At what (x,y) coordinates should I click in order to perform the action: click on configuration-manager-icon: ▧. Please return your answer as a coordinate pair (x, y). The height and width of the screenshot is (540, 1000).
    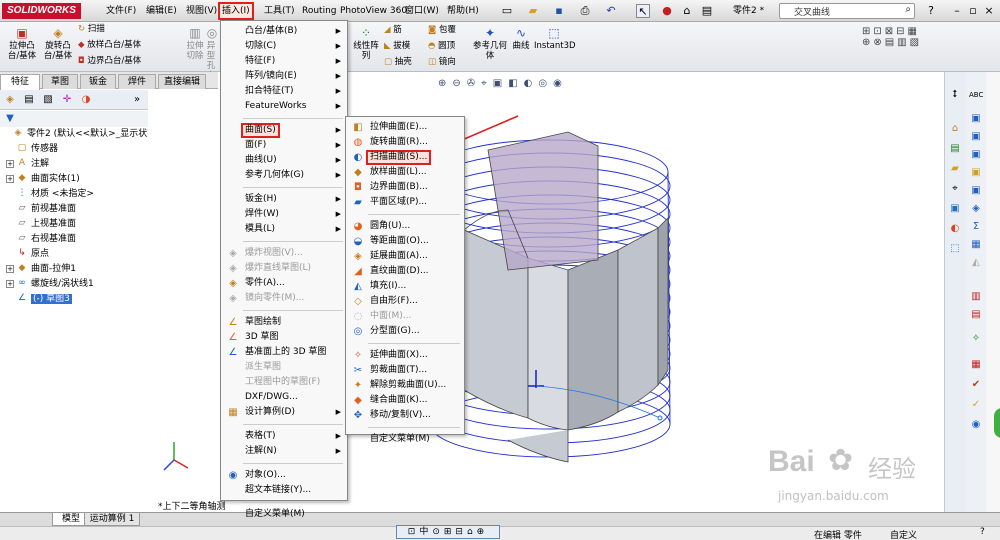
    Looking at the image, I should click on (48, 100).